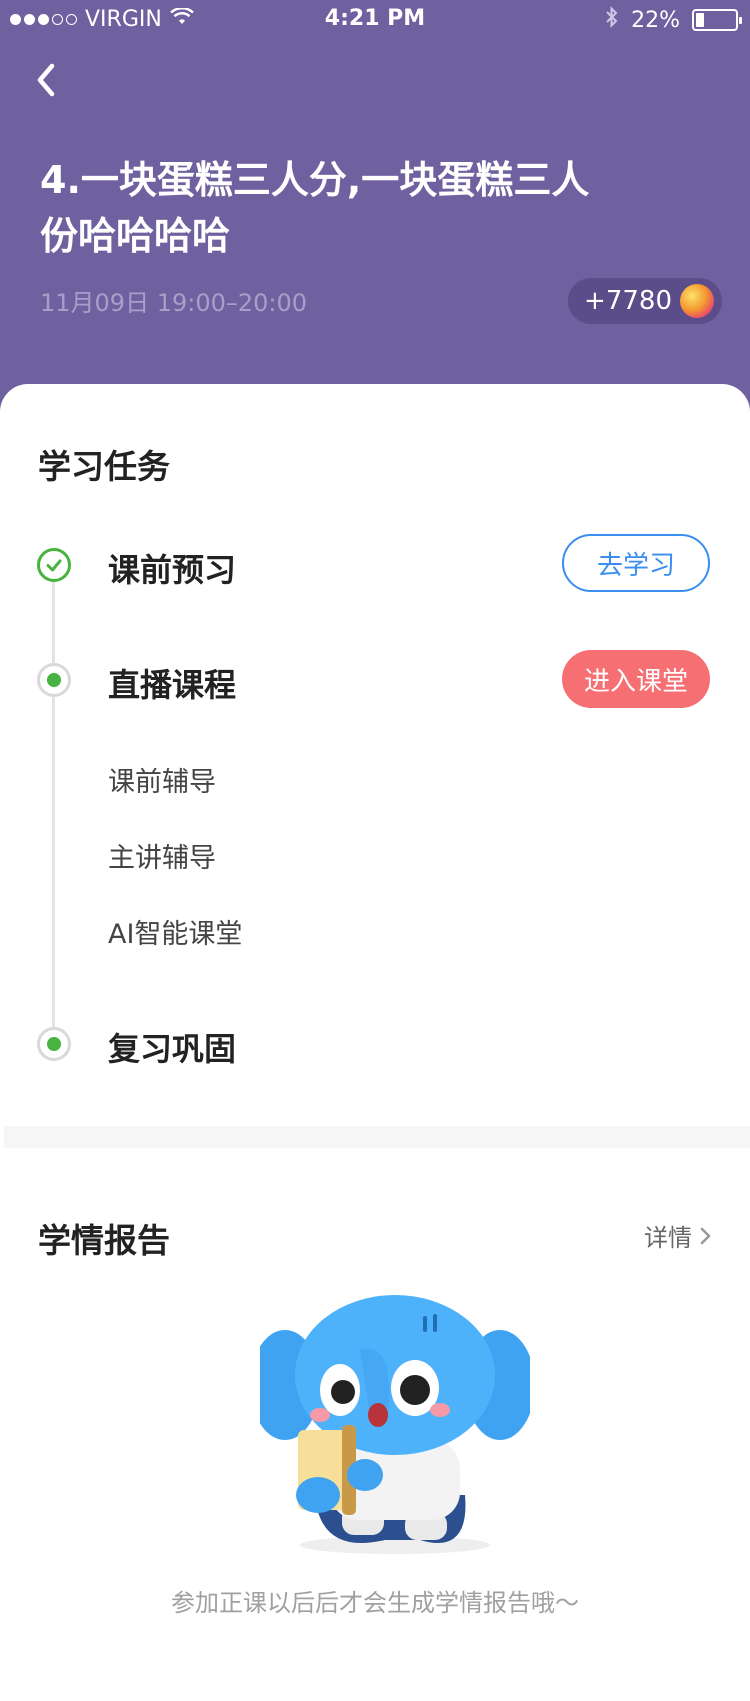 The image size is (750, 1701). I want to click on elephant-mascot-illustration, so click(392, 1425).